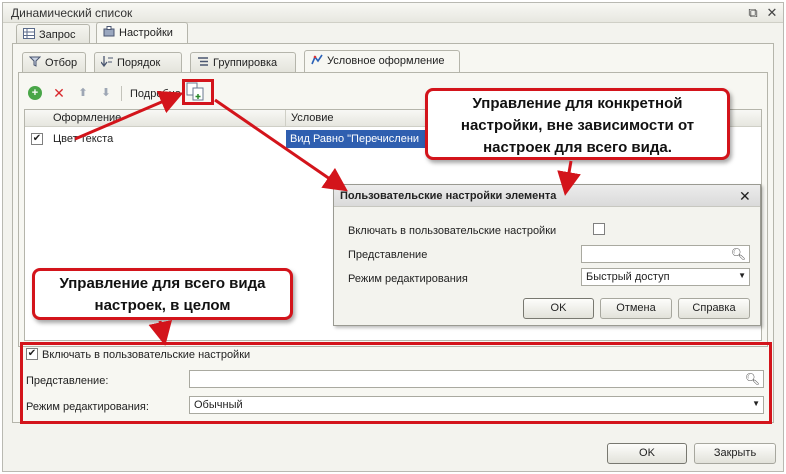 This screenshot has width=786, height=474. I want to click on arrow-to-settings-button, so click(129, 116).